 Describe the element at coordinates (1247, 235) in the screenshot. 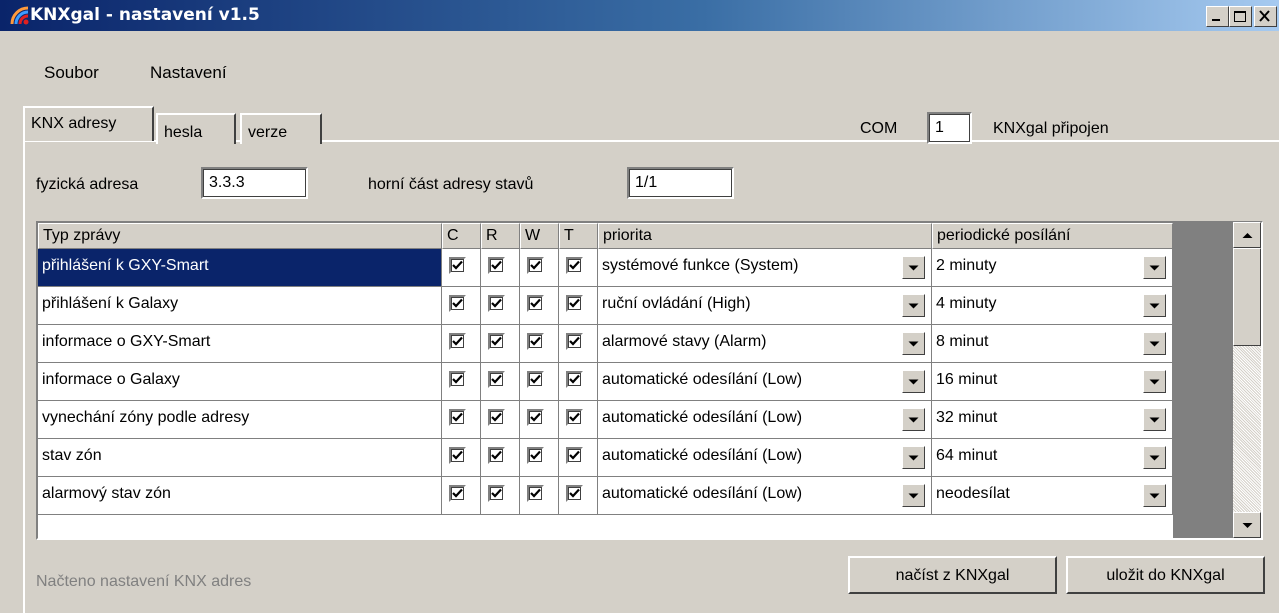

I see `scroll-up-button` at that location.